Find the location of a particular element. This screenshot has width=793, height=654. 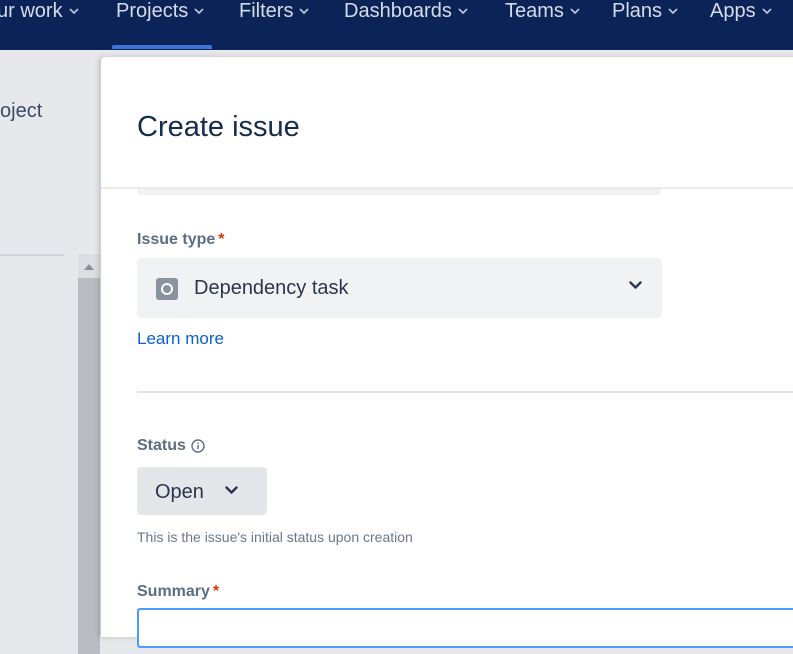

nav-apps-label: Apps is located at coordinates (733, 11).